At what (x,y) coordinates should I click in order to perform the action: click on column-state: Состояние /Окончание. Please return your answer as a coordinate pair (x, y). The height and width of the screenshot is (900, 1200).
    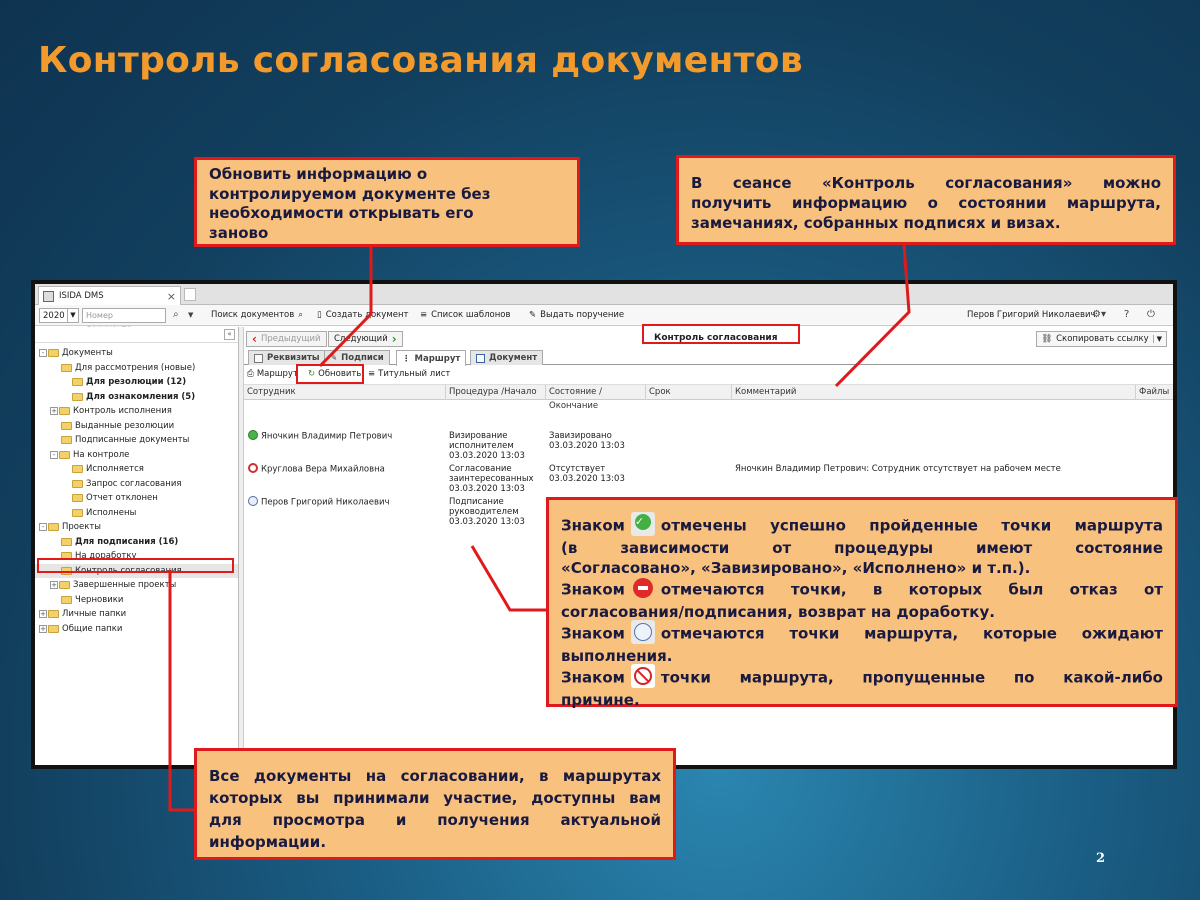
    Looking at the image, I should click on (596, 398).